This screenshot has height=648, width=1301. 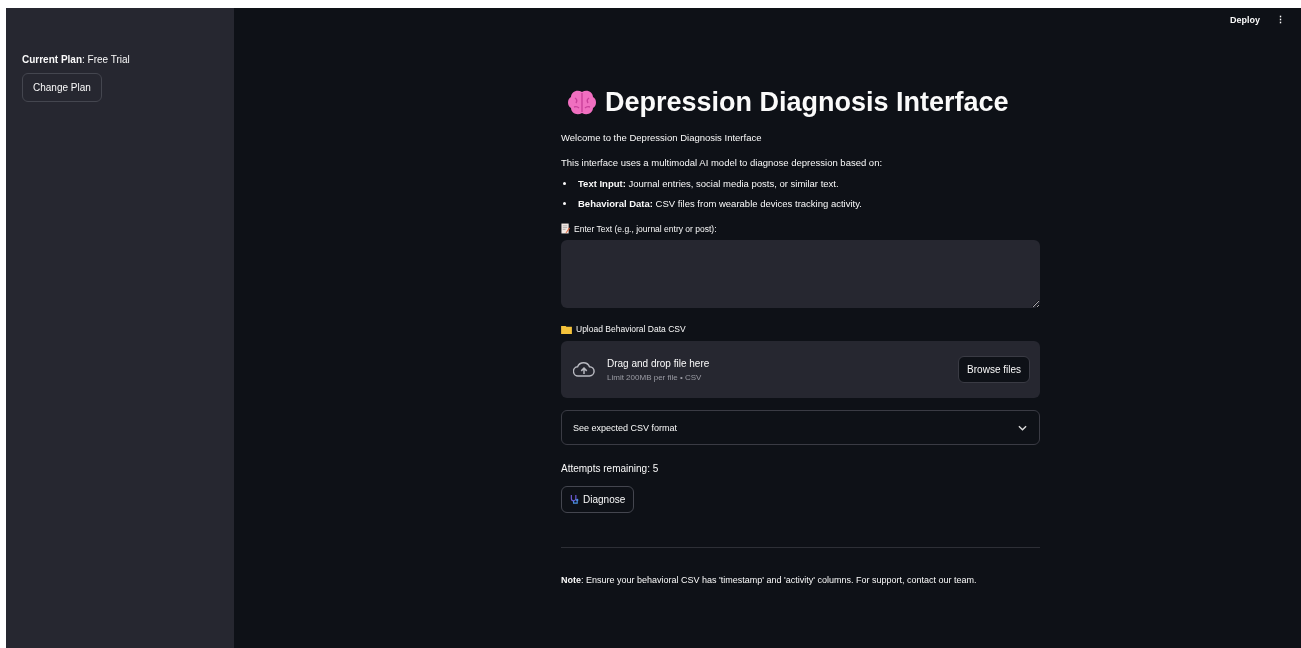 I want to click on bullet-text: Text Input: Journal entries, social media posts, or similar text., so click(x=708, y=183).